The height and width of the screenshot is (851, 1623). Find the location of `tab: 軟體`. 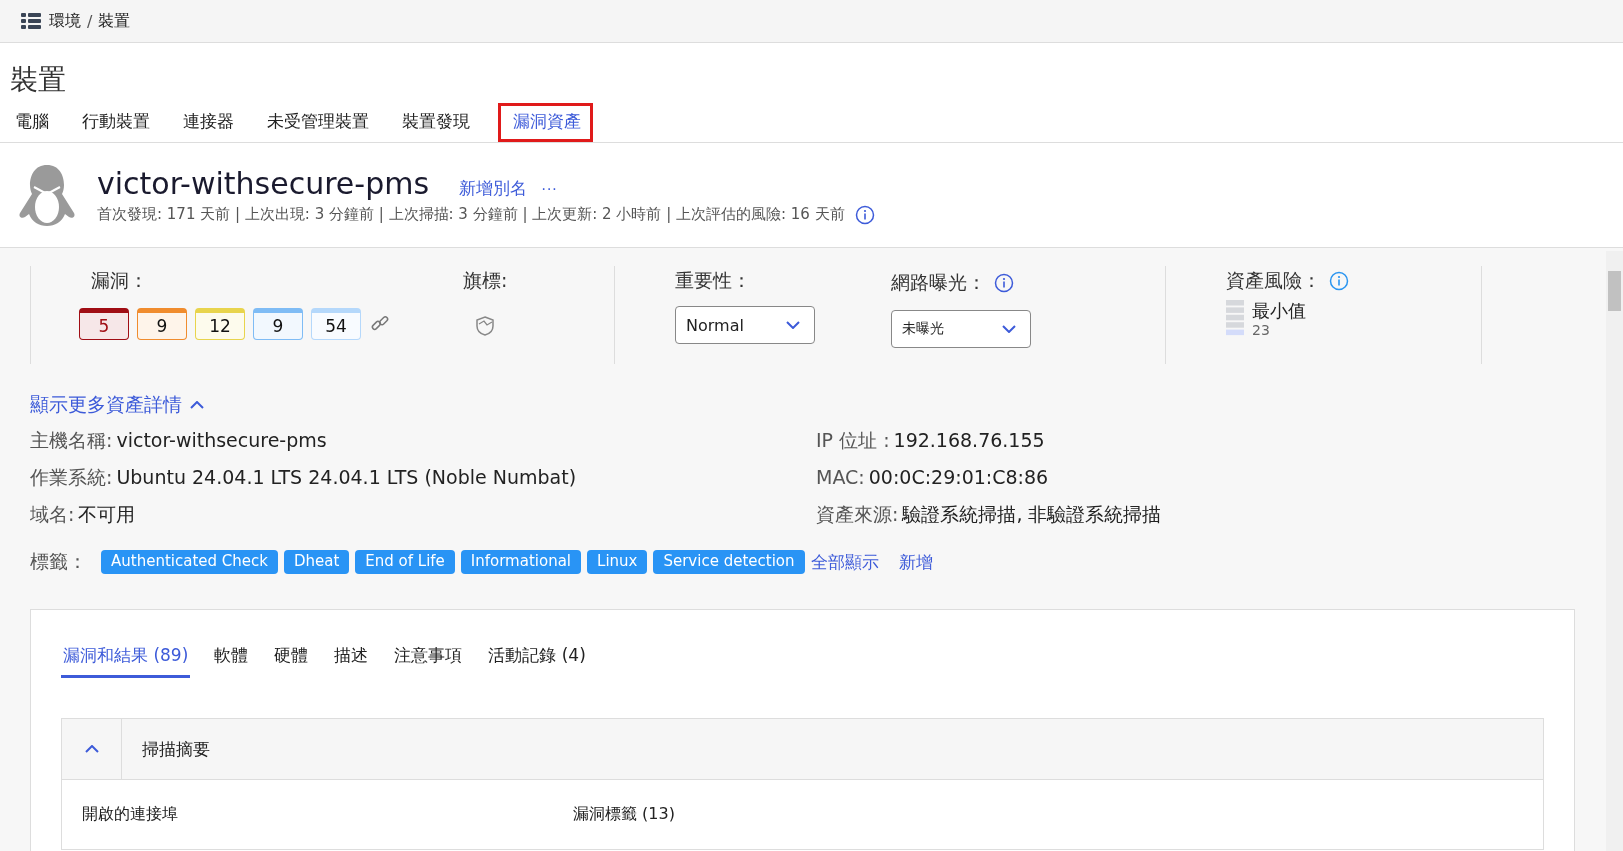

tab: 軟體 is located at coordinates (231, 659).